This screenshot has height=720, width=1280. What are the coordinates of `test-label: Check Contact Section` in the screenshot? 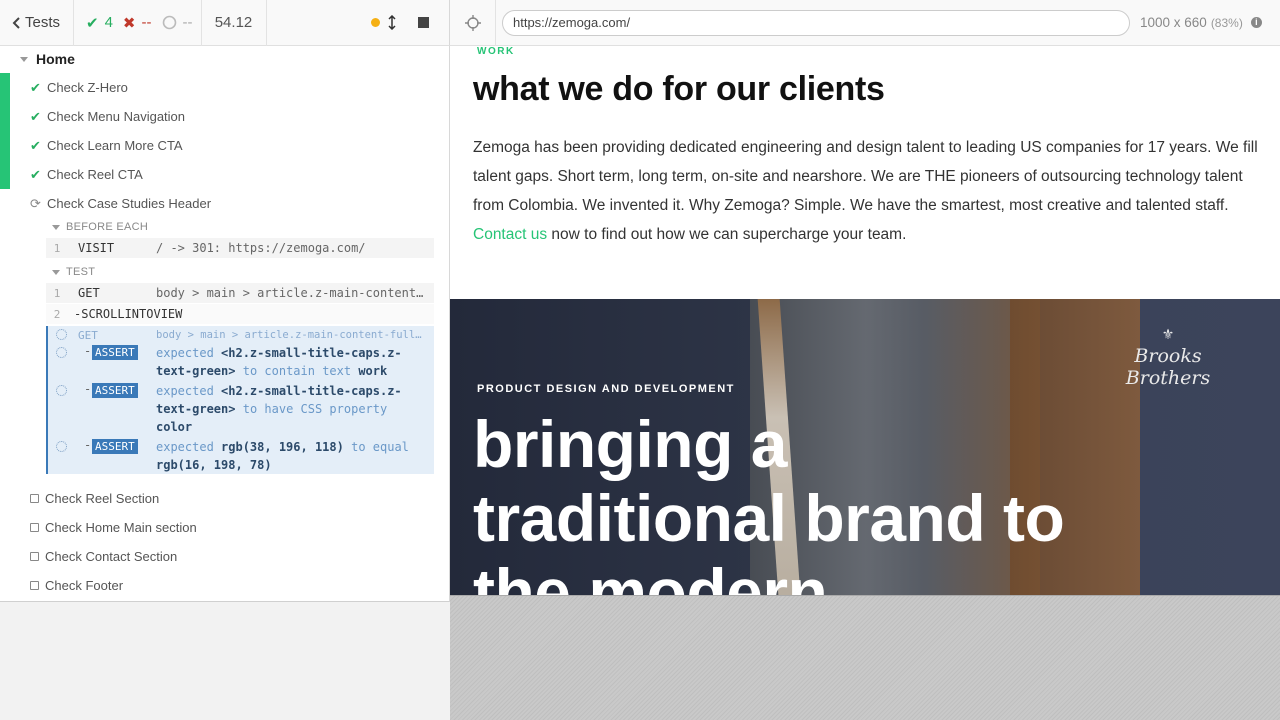 It's located at (111, 556).